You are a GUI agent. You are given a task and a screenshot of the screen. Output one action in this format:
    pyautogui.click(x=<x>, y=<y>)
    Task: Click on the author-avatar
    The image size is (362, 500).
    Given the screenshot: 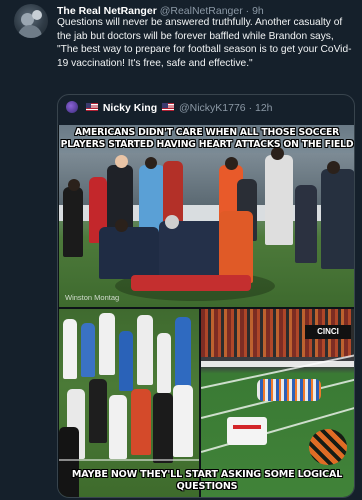 What is the action you would take?
    pyautogui.click(x=31, y=21)
    